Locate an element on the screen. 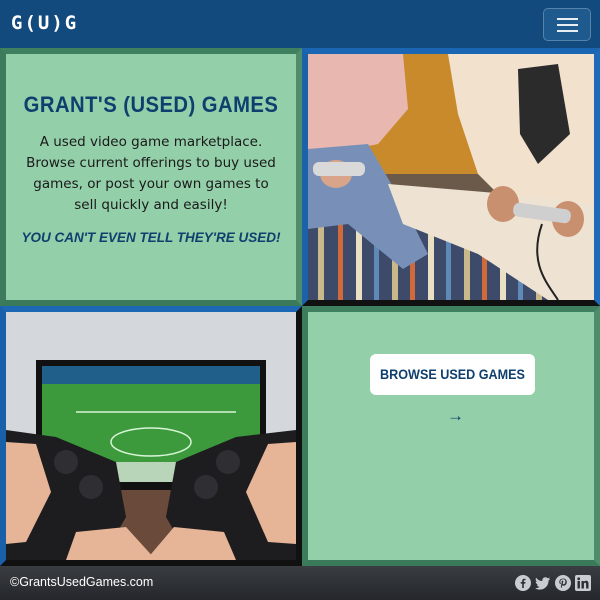  arrow-right-icon: → is located at coordinates (455, 415).